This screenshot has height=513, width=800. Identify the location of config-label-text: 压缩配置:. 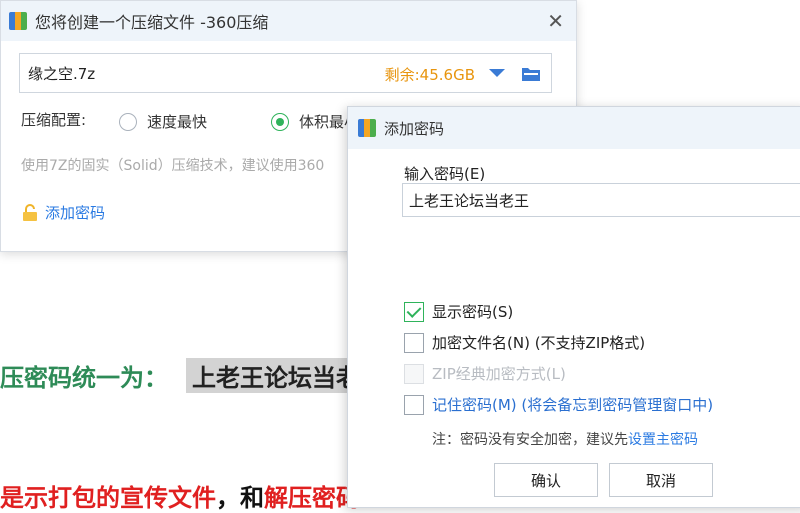
(54, 120).